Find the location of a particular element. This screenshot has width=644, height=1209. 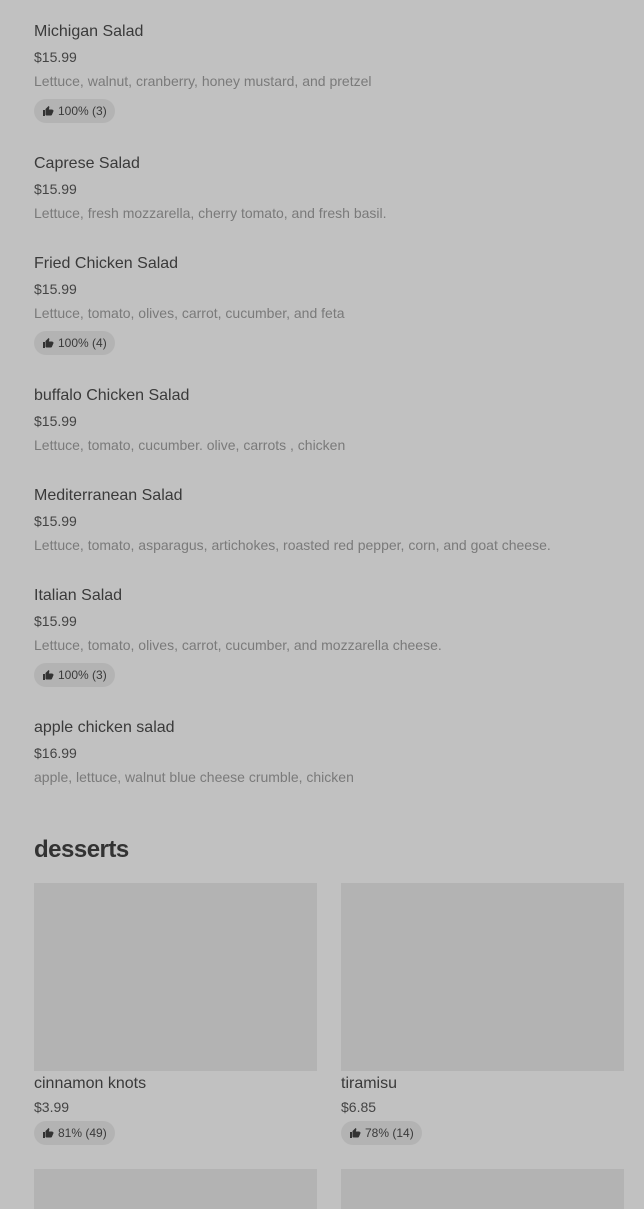

item-name: apple chicken salad is located at coordinates (104, 727).